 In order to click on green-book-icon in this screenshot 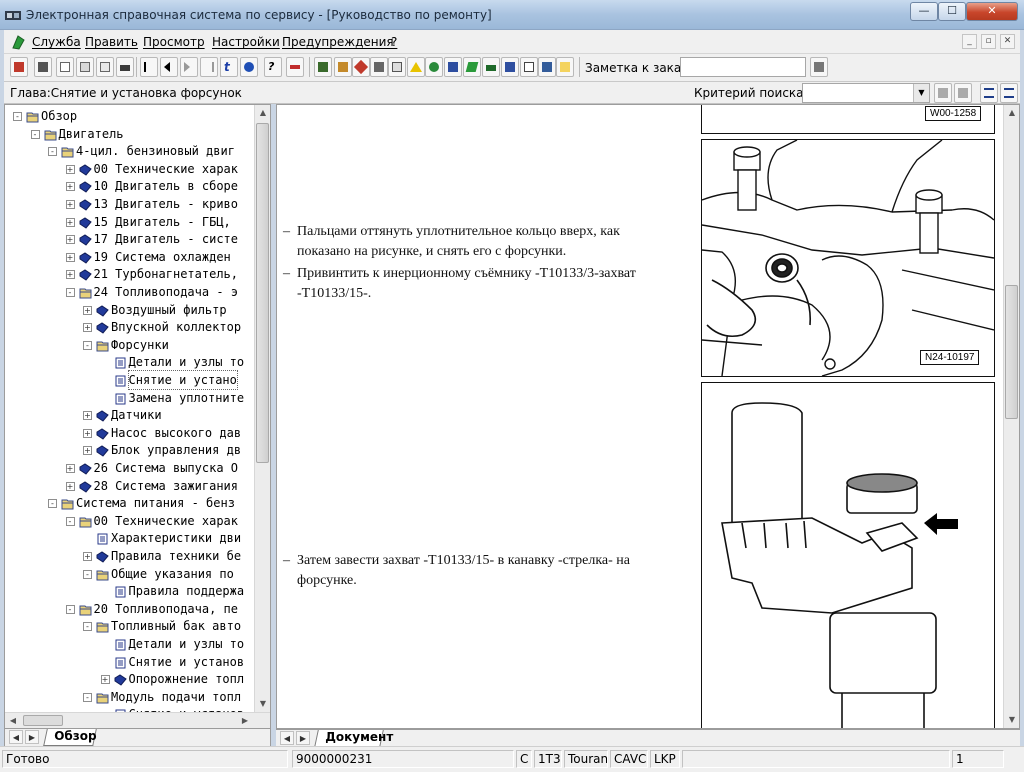, I will do `click(472, 67)`.